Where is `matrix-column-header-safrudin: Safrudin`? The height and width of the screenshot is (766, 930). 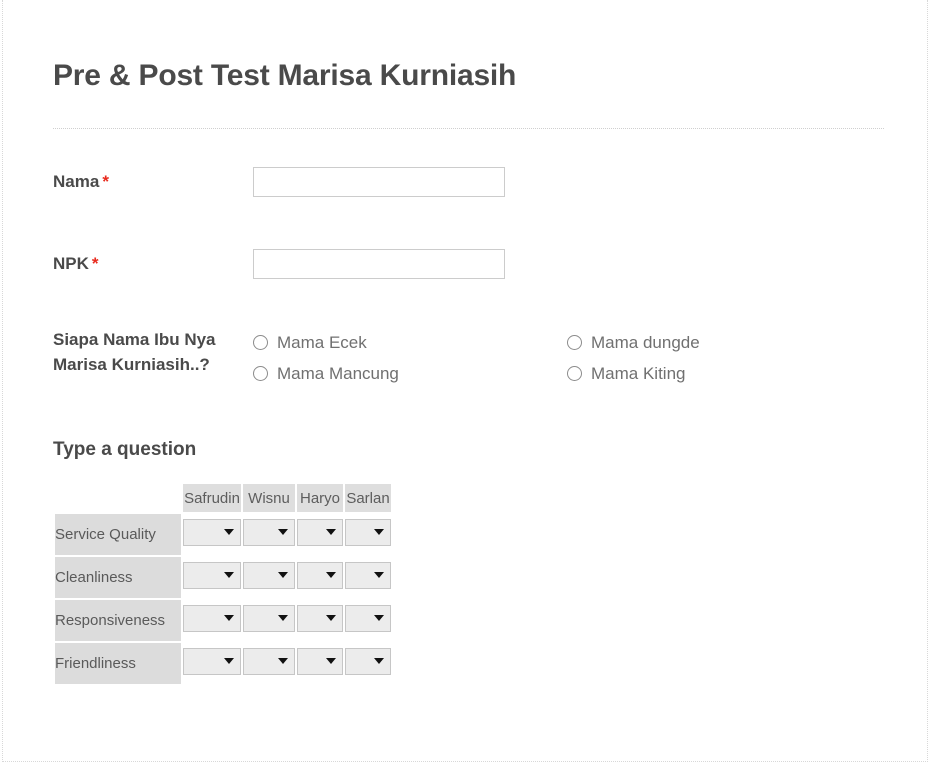 matrix-column-header-safrudin: Safrudin is located at coordinates (212, 498).